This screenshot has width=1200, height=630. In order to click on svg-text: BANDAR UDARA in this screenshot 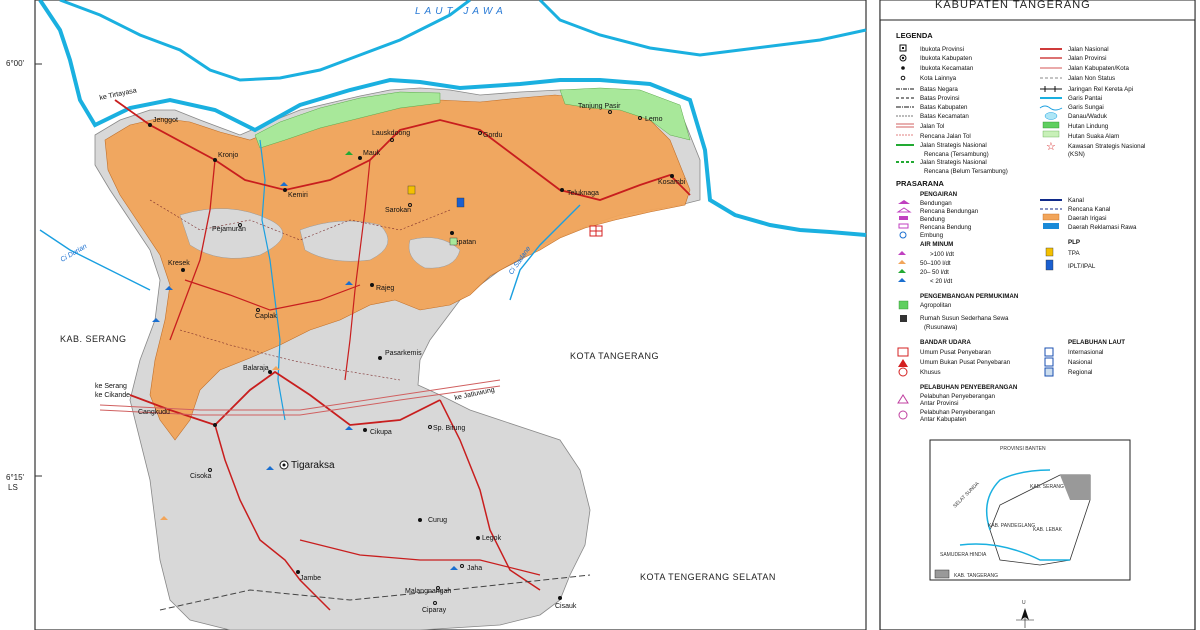, I will do `click(945, 342)`.